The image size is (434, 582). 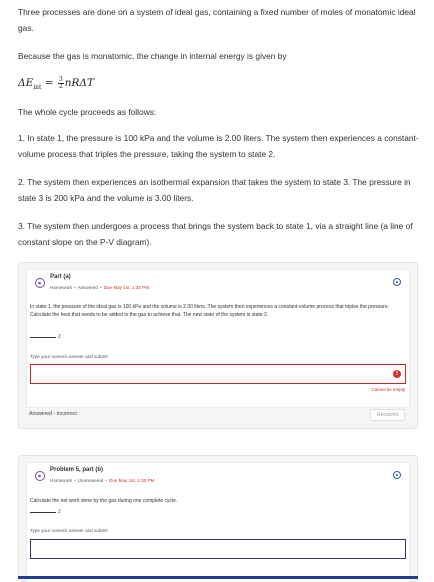 I want to click on part-a-answer-blank: J, so click(x=45, y=337).